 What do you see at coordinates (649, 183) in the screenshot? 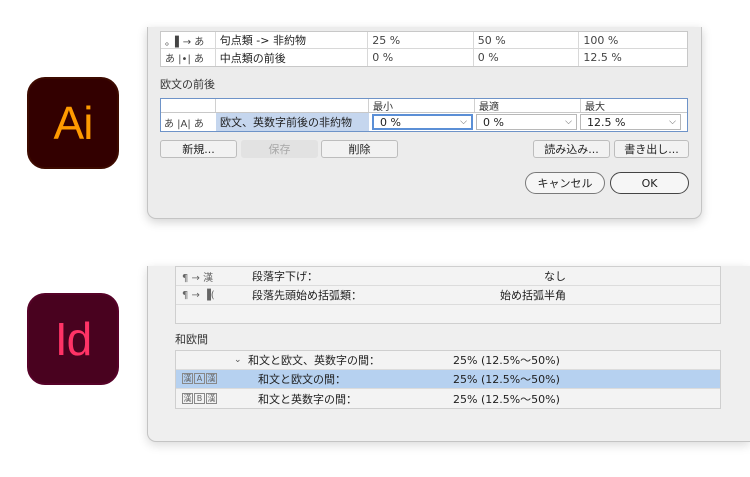
I see `ok-button: OK` at bounding box center [649, 183].